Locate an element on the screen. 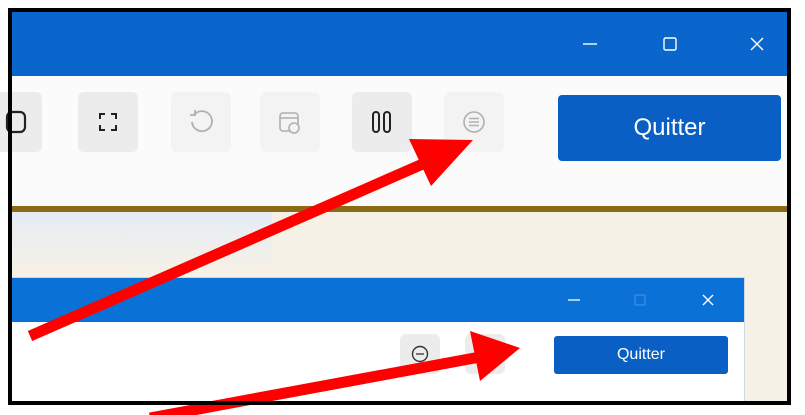 The height and width of the screenshot is (415, 805). fullscreen-icon is located at coordinates (108, 122).